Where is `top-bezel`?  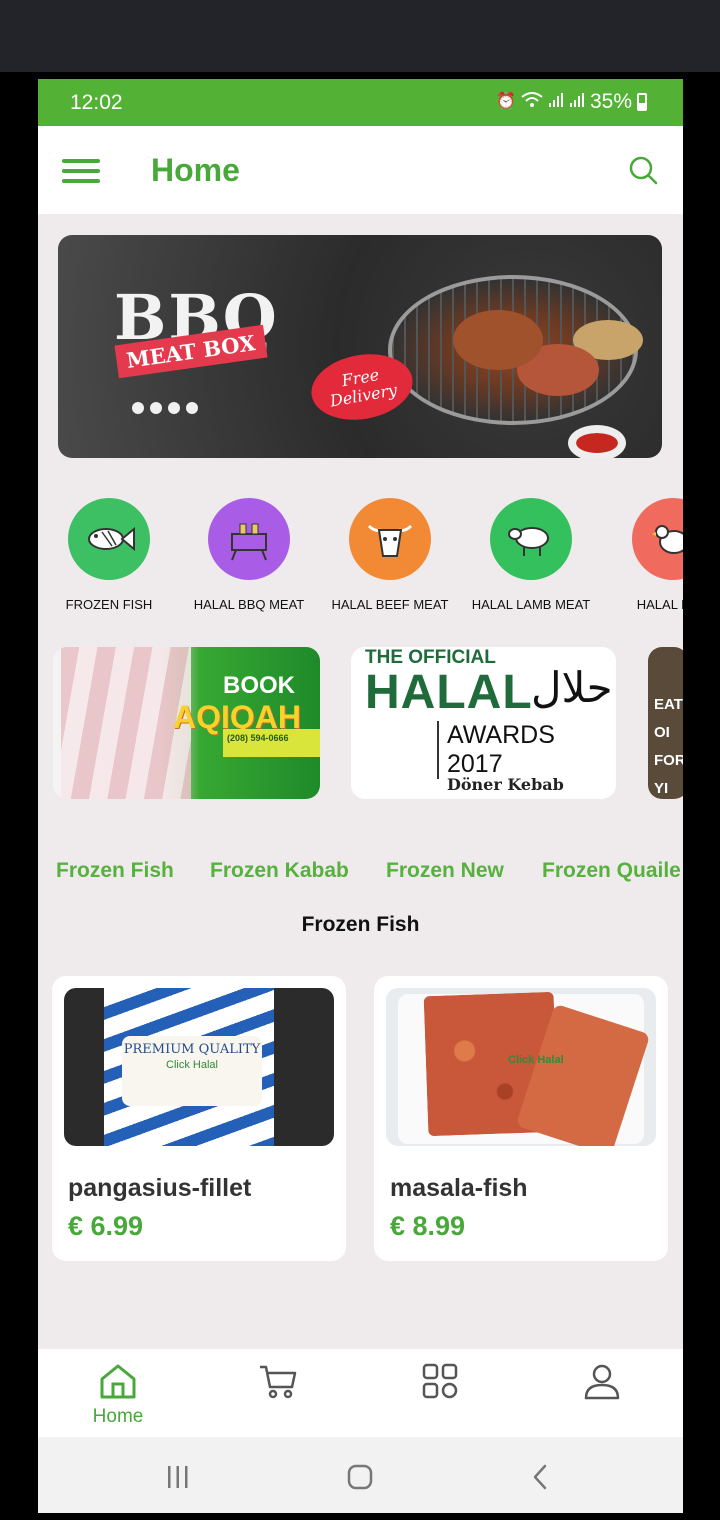 top-bezel is located at coordinates (360, 36).